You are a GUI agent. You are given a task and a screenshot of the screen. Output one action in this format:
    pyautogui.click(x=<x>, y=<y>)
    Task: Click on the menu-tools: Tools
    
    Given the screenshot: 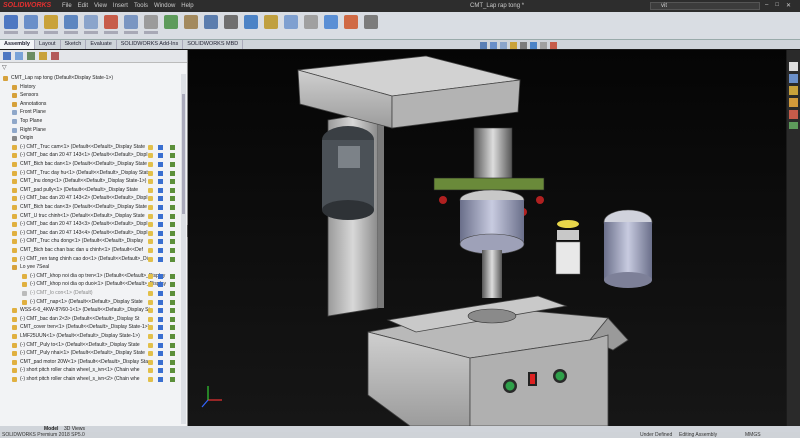 What is the action you would take?
    pyautogui.click(x=141, y=6)
    